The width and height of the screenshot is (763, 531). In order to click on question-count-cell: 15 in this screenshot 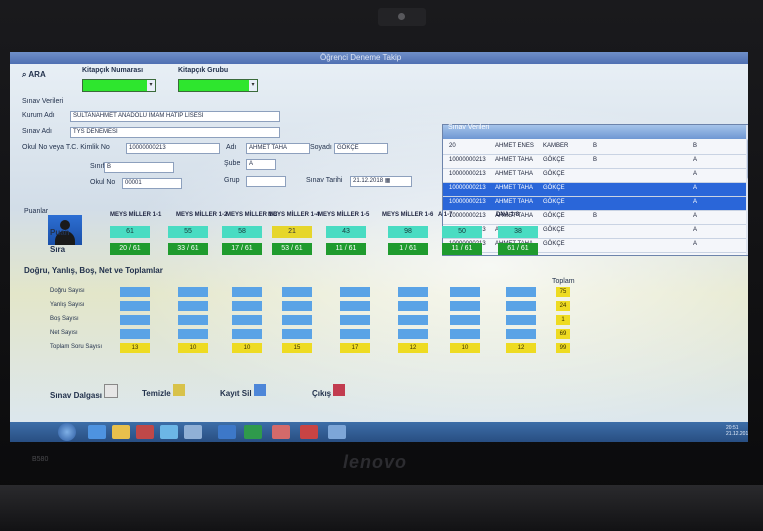, I will do `click(297, 348)`.